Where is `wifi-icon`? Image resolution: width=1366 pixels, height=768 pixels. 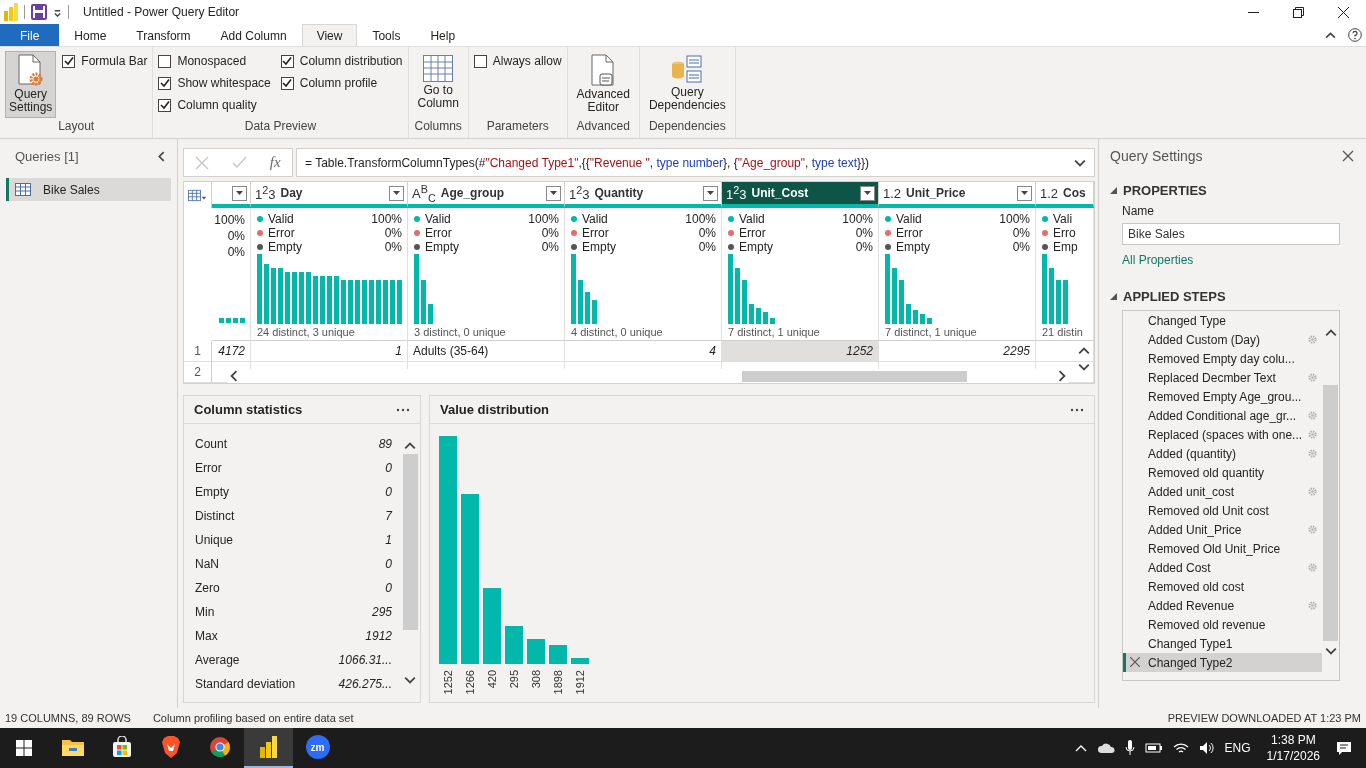 wifi-icon is located at coordinates (1180, 748).